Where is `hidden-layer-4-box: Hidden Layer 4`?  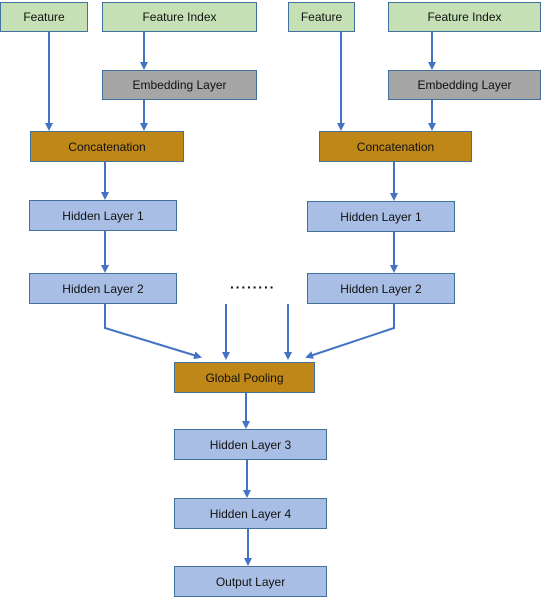
hidden-layer-4-box: Hidden Layer 4 is located at coordinates (250, 513).